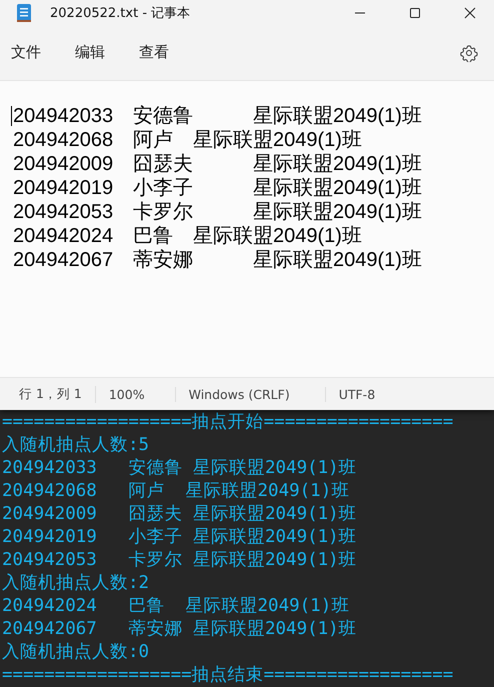 This screenshot has height=687, width=494. Describe the element at coordinates (76, 652) in the screenshot. I see `console-line: 入随机抽点人数:0` at that location.